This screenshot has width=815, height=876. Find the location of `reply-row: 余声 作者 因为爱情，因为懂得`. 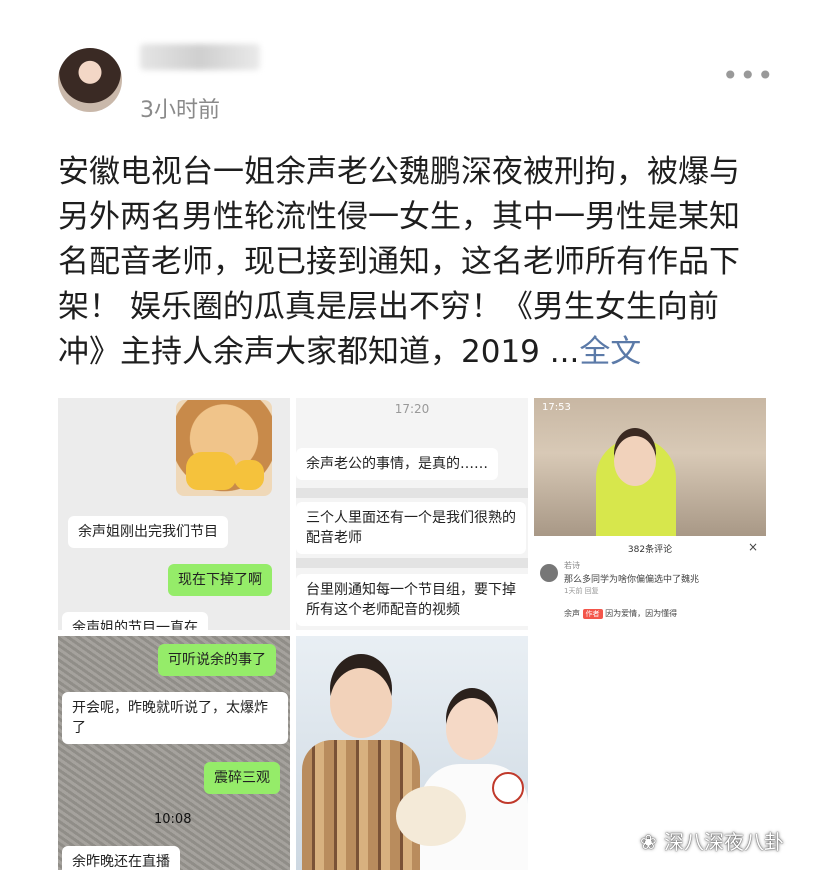

reply-row: 余声 作者 因为爱情，因为懂得 is located at coordinates (620, 613).